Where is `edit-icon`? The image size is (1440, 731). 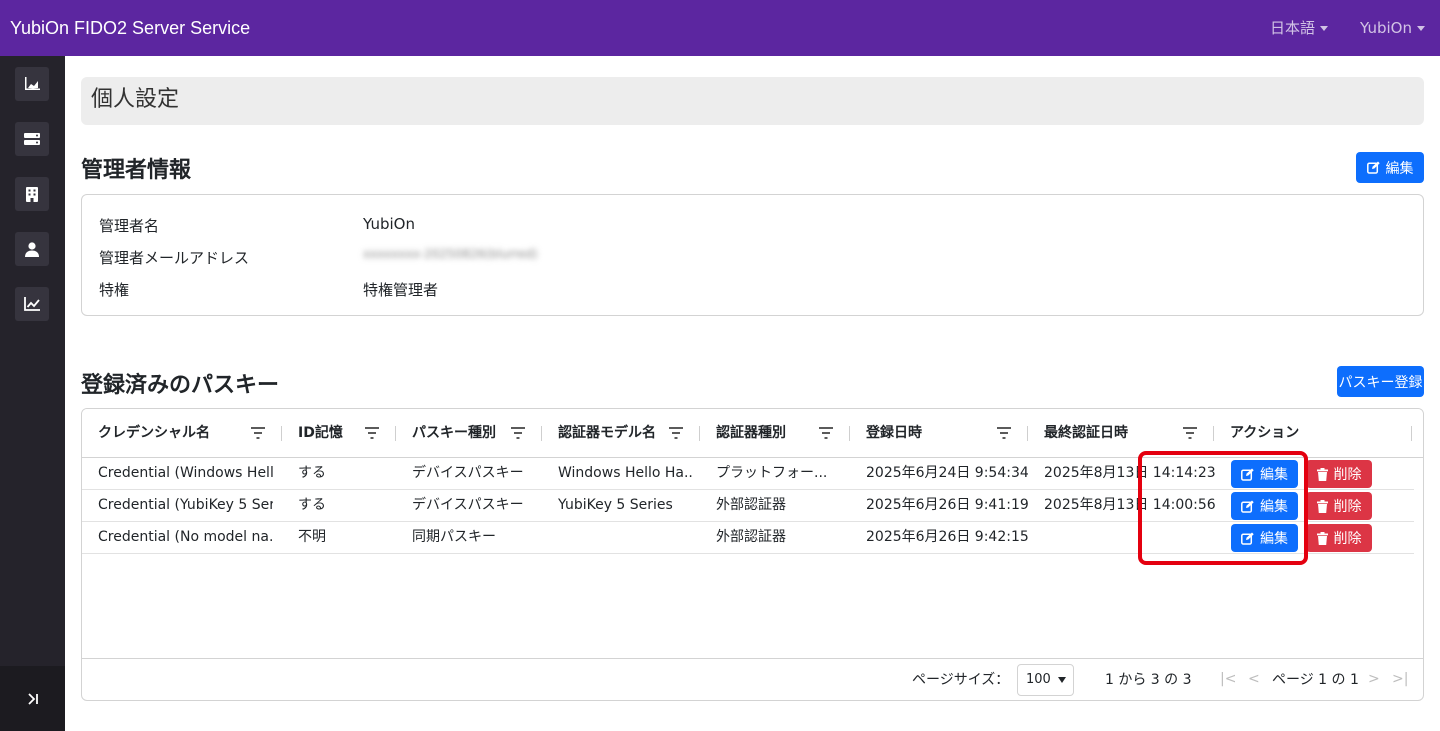
edit-icon is located at coordinates (1373, 167).